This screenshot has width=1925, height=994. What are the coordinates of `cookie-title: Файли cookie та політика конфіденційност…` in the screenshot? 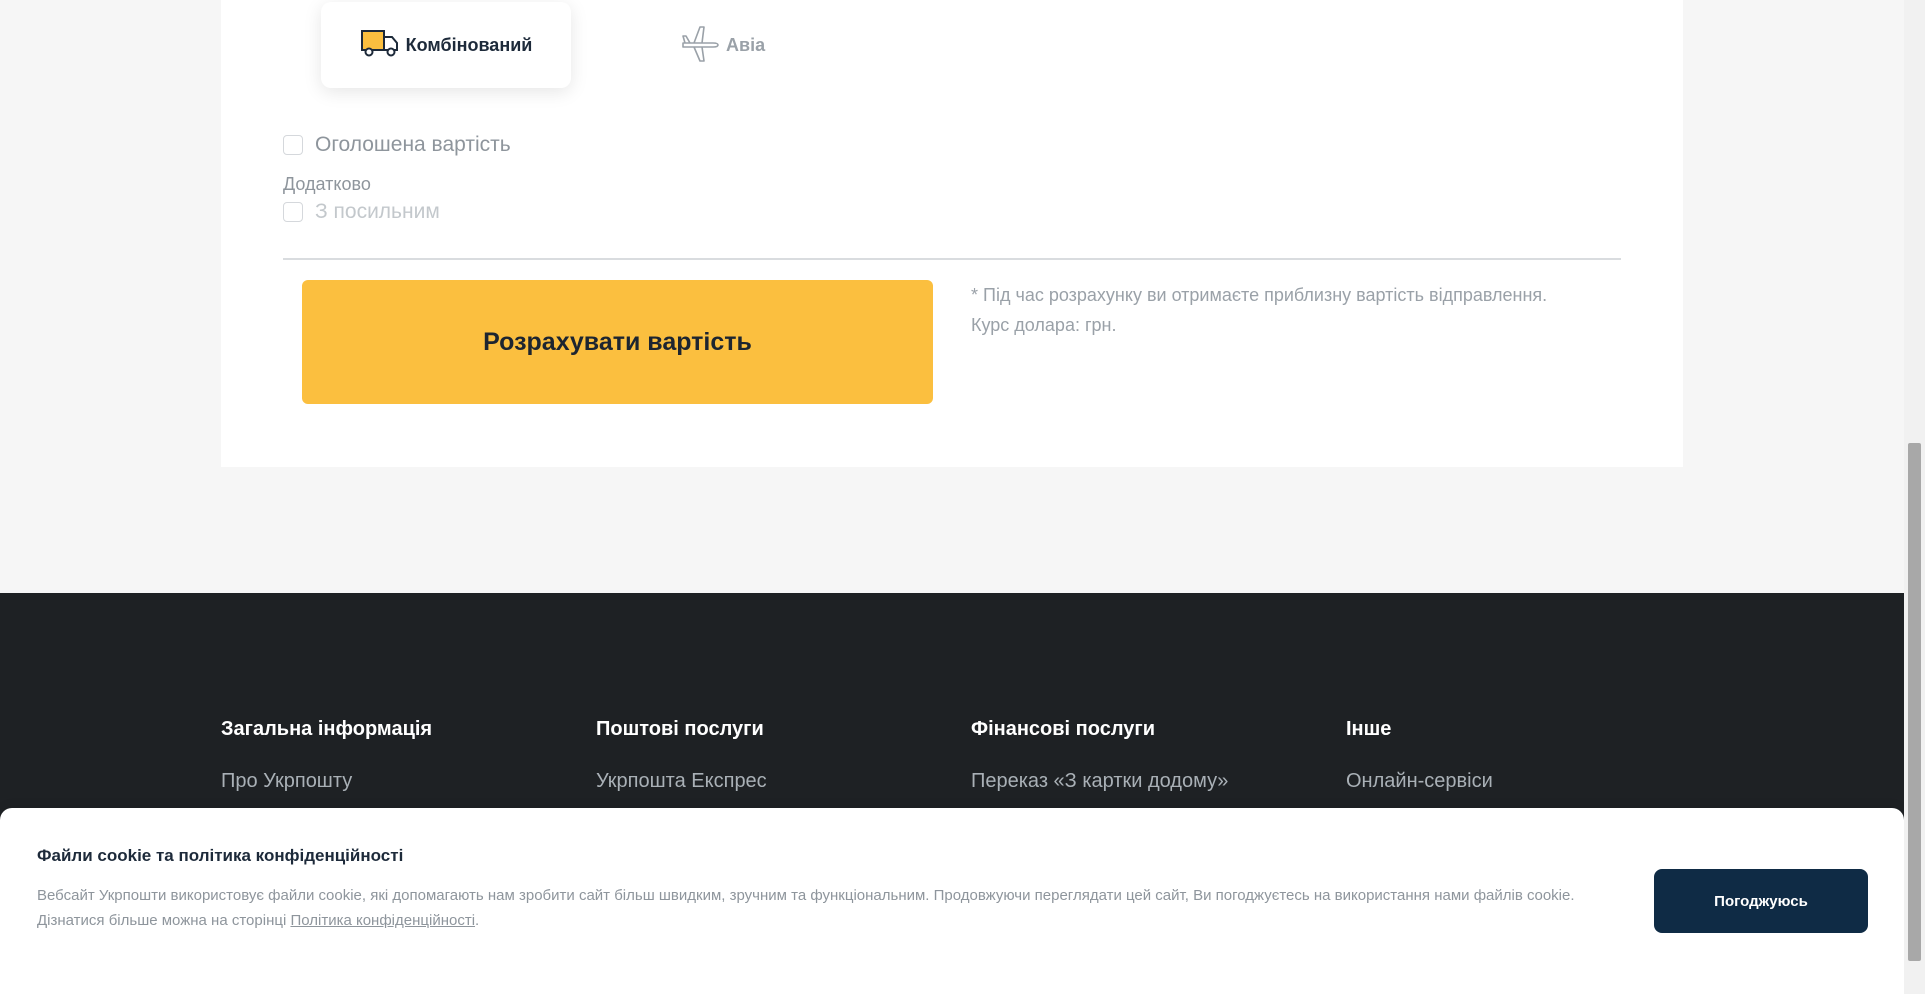 It's located at (220, 855).